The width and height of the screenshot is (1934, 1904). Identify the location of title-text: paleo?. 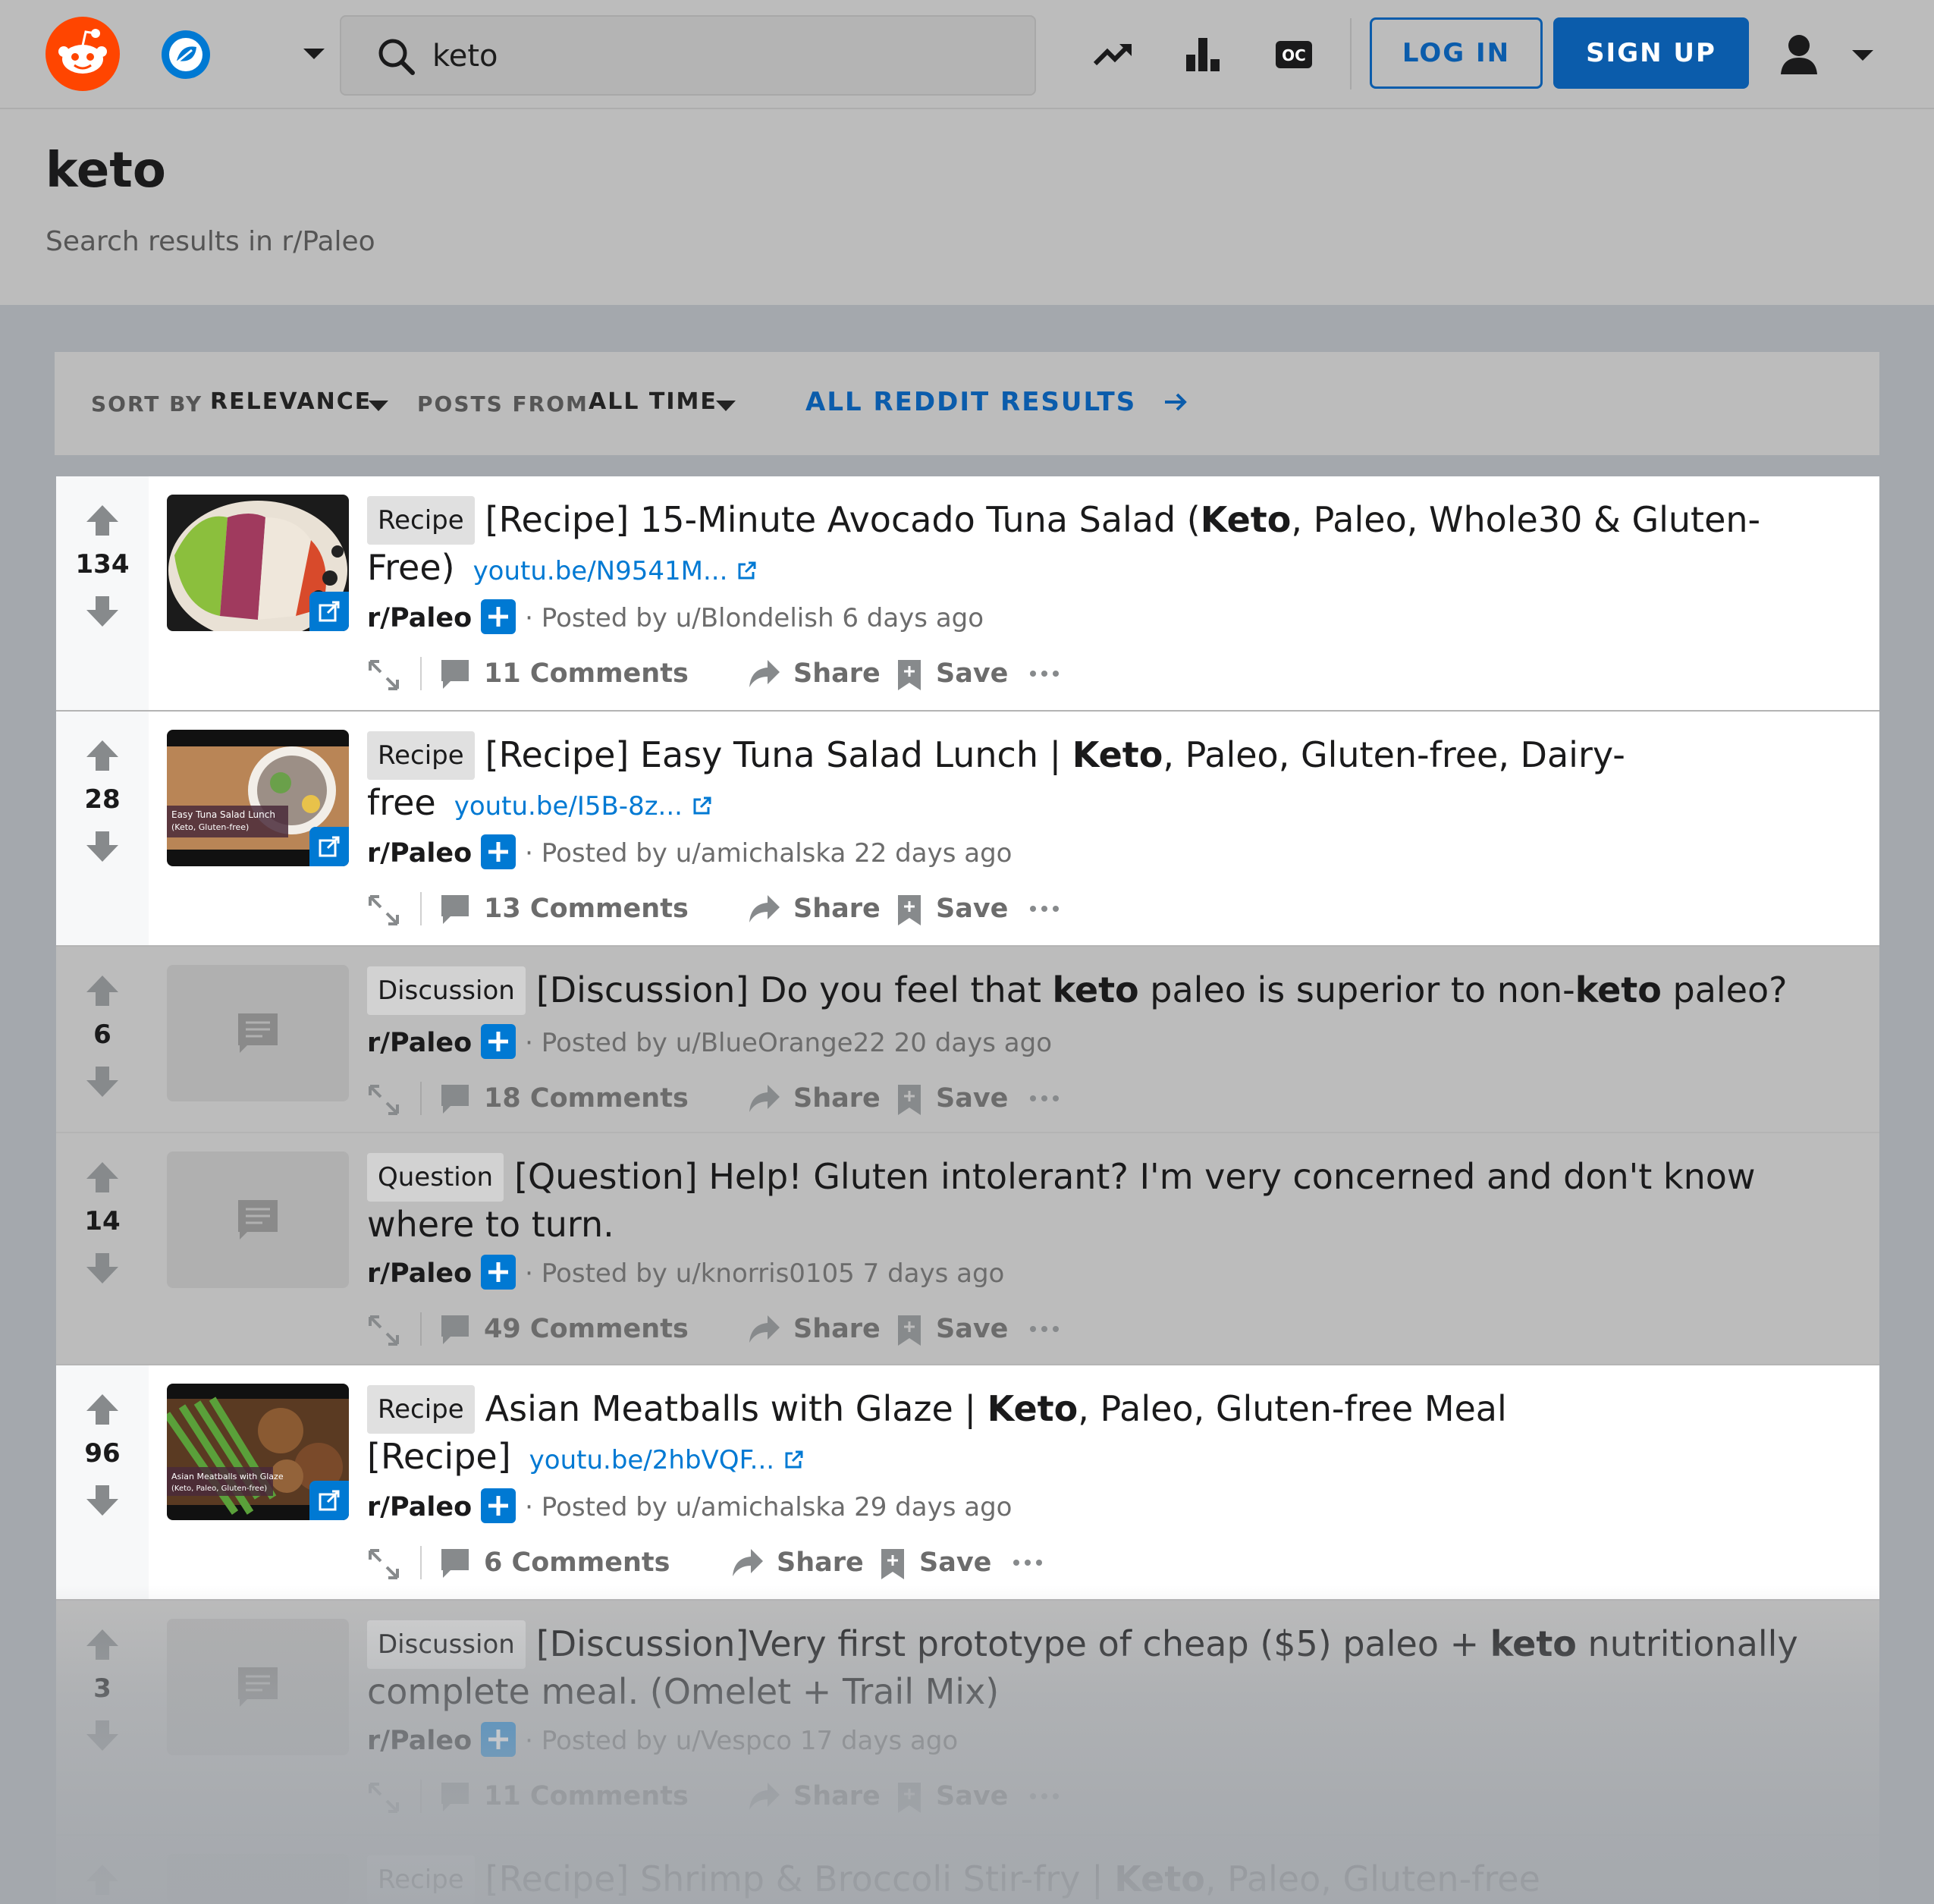
(1724, 989).